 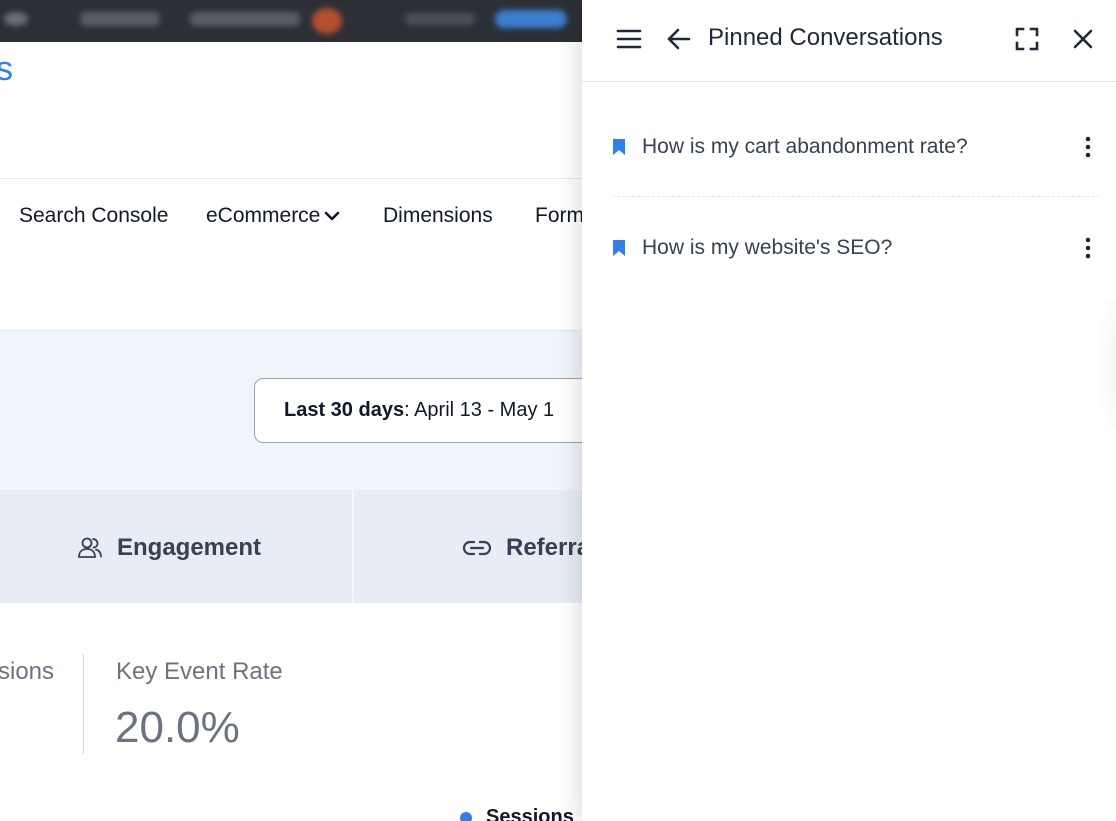 I want to click on tab-label: Referra, so click(x=548, y=547).